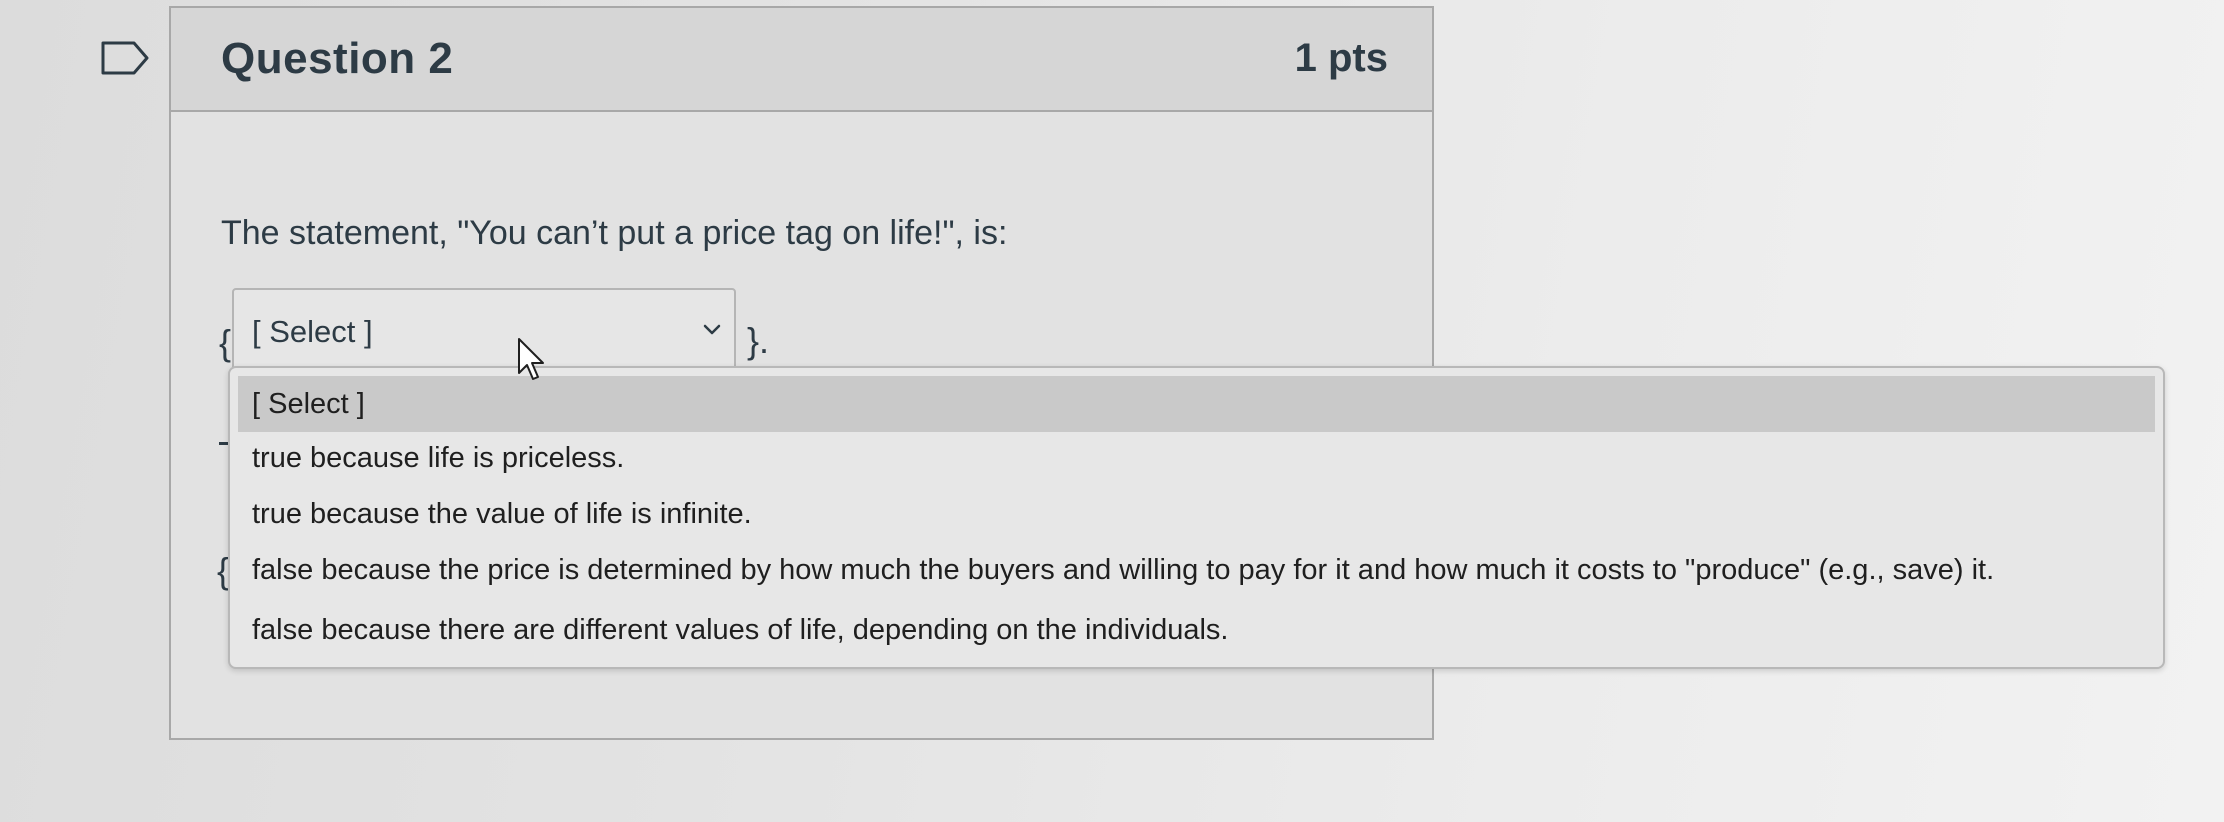  What do you see at coordinates (312, 331) in the screenshot?
I see `select-value: [ Select ]` at bounding box center [312, 331].